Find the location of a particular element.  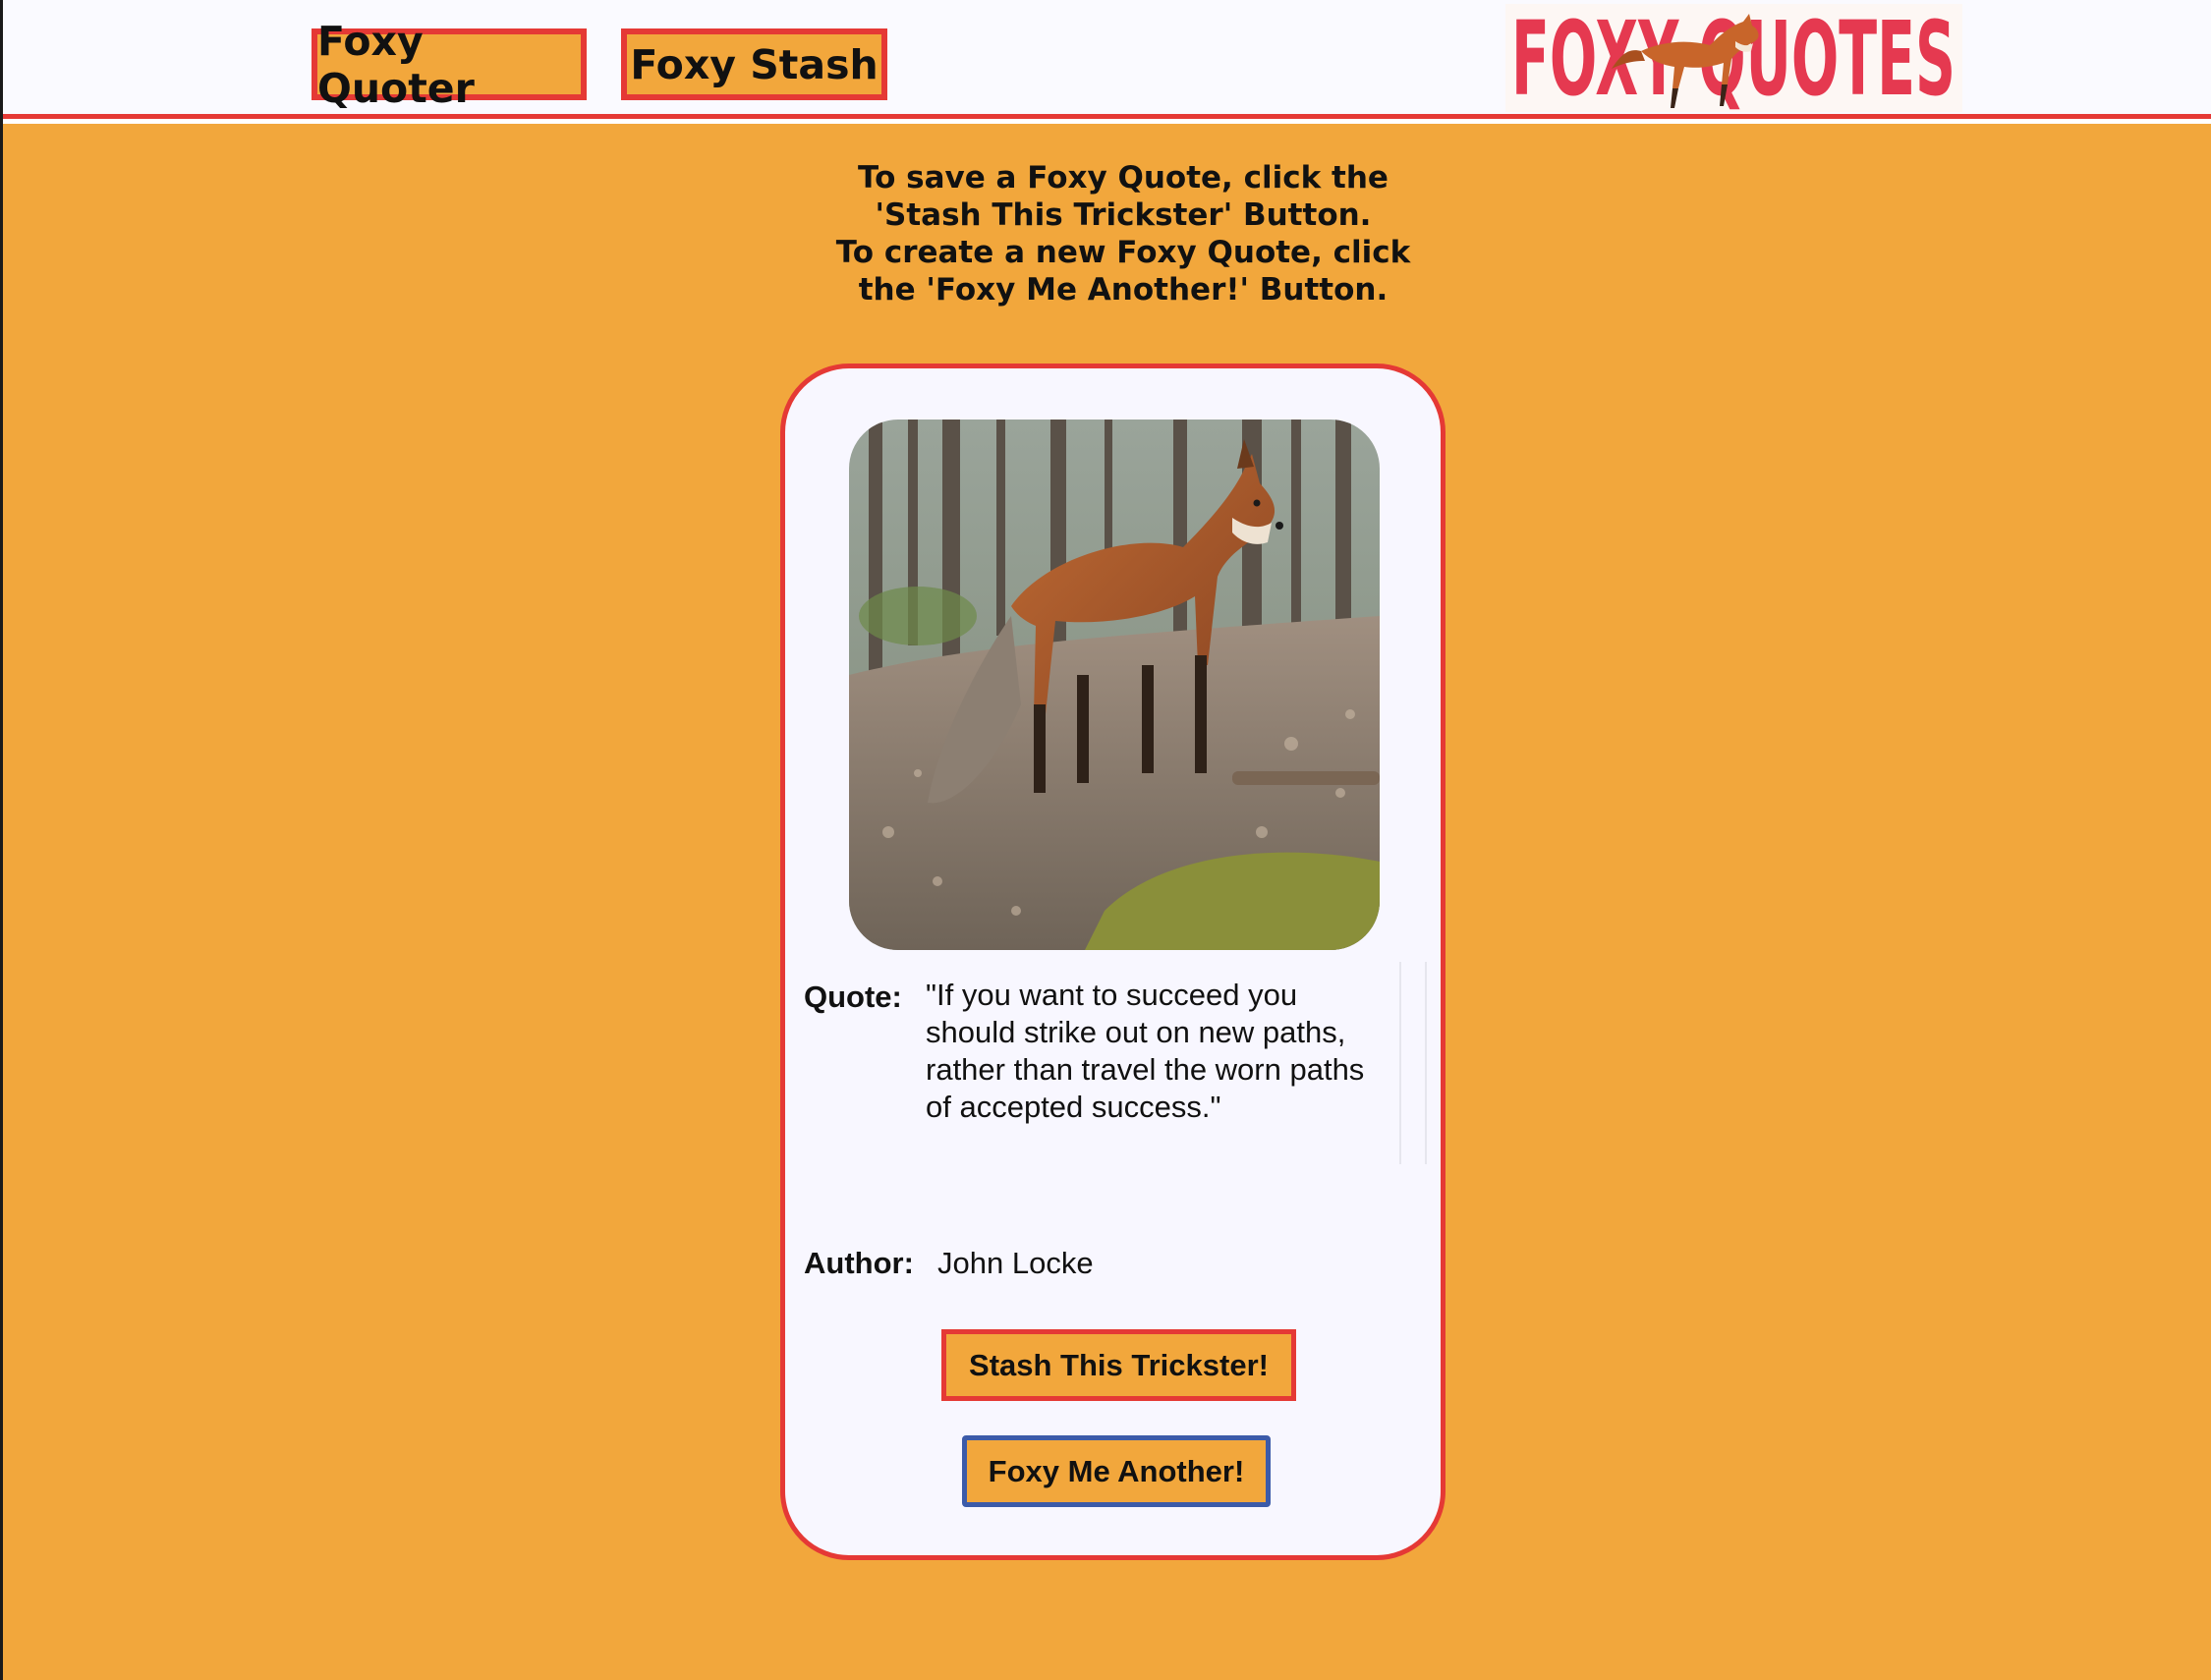

foxy-stash-nav-button: Foxy Stash is located at coordinates (754, 64).